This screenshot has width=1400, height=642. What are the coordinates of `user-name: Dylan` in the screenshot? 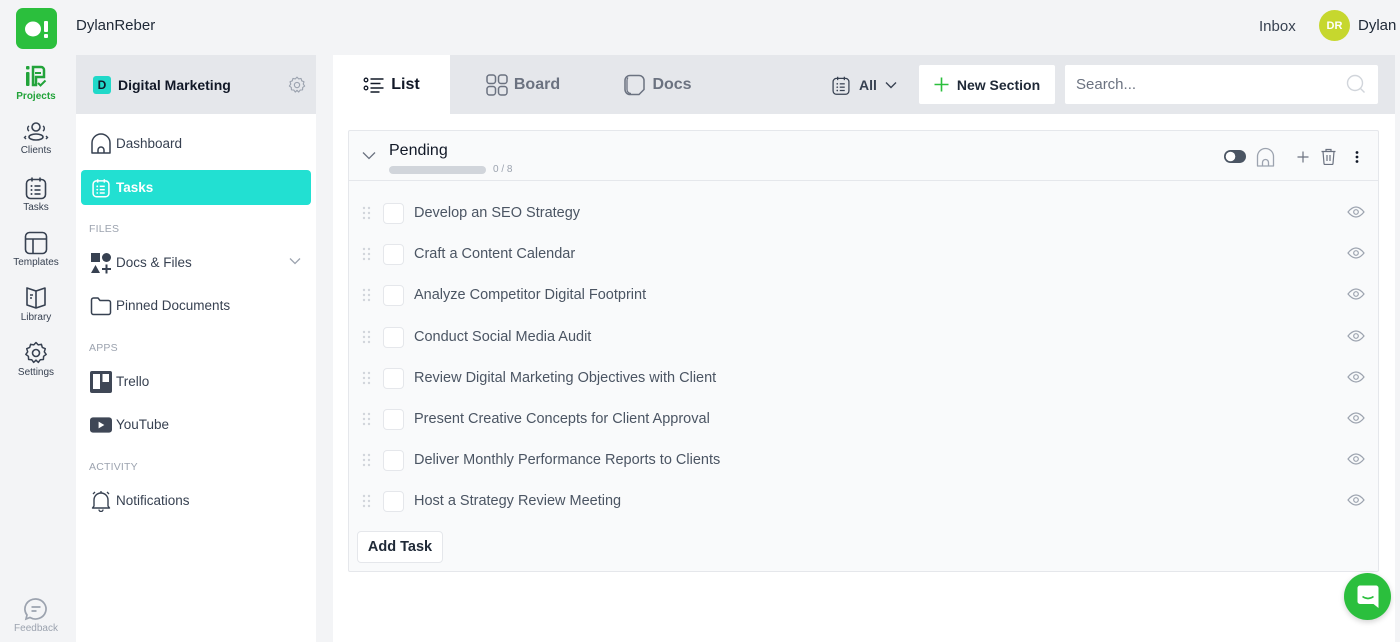 It's located at (1377, 25).